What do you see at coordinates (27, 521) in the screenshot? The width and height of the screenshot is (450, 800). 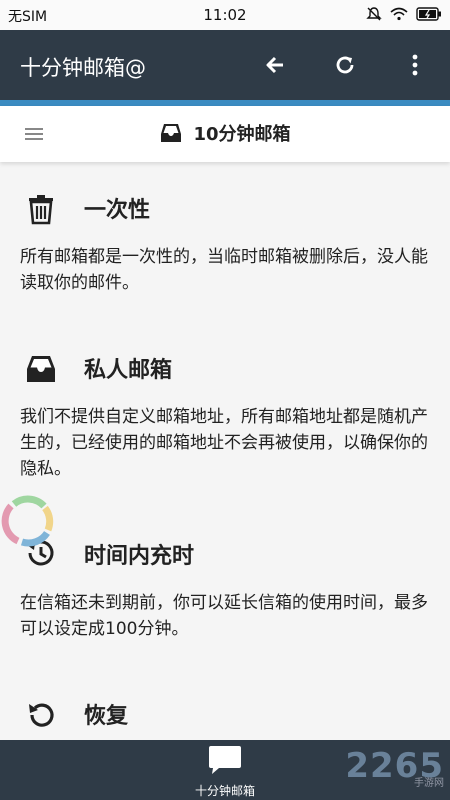 I see `loading-spinner-icon` at bounding box center [27, 521].